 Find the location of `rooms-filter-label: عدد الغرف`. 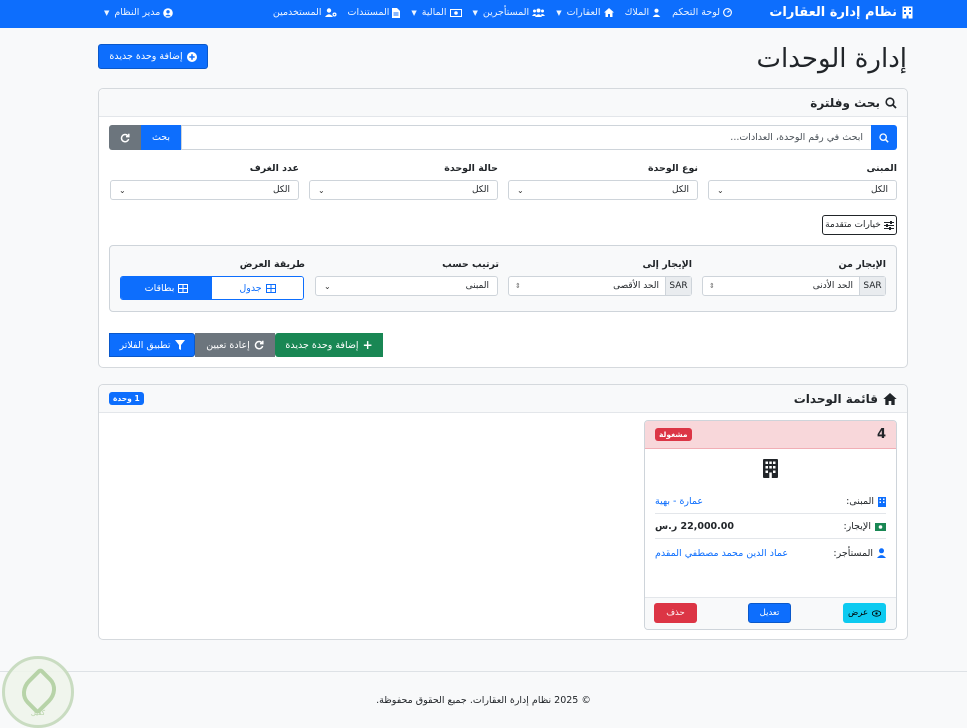

rooms-filter-label: عدد الغرف is located at coordinates (274, 168).